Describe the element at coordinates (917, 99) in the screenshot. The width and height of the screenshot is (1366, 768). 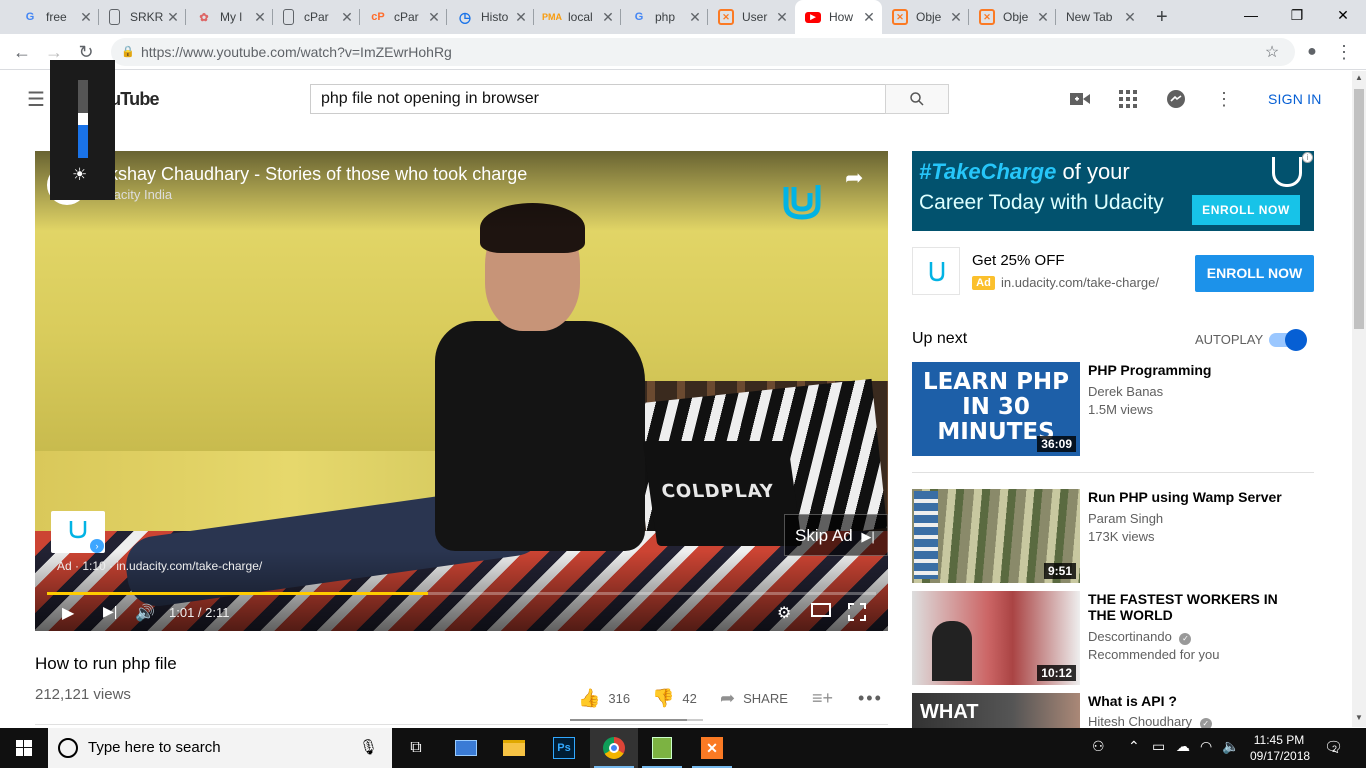
I see `search-button` at that location.